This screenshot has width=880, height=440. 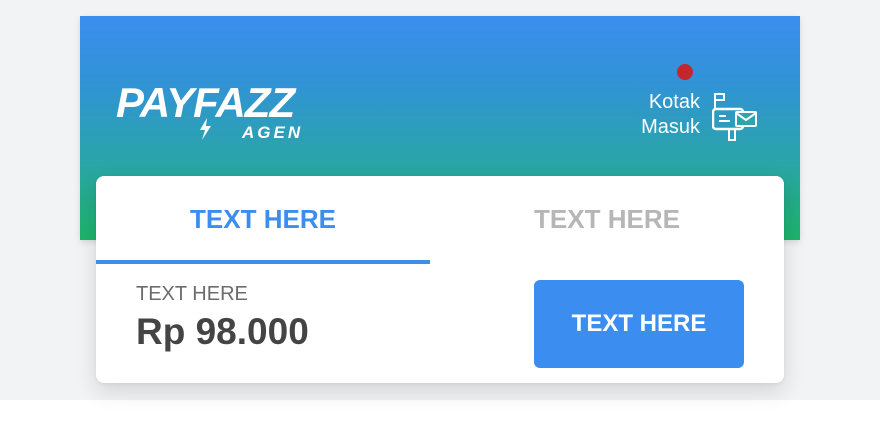 I want to click on logo-subtitle: AGEN, so click(x=273, y=132).